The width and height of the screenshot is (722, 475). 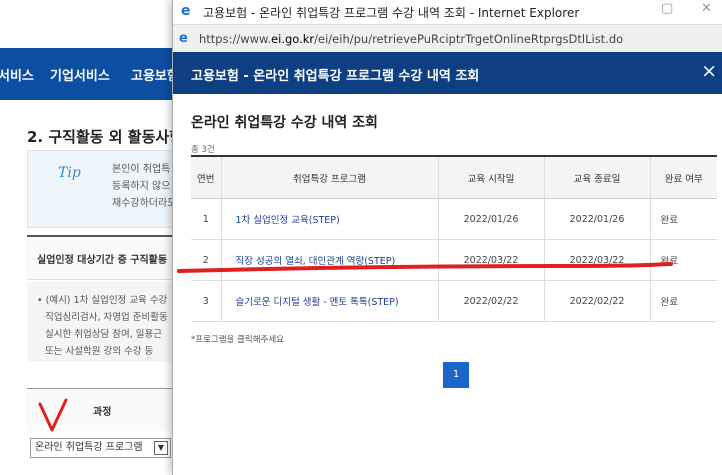 I want to click on start-date: 2022/02/22, so click(x=490, y=301).